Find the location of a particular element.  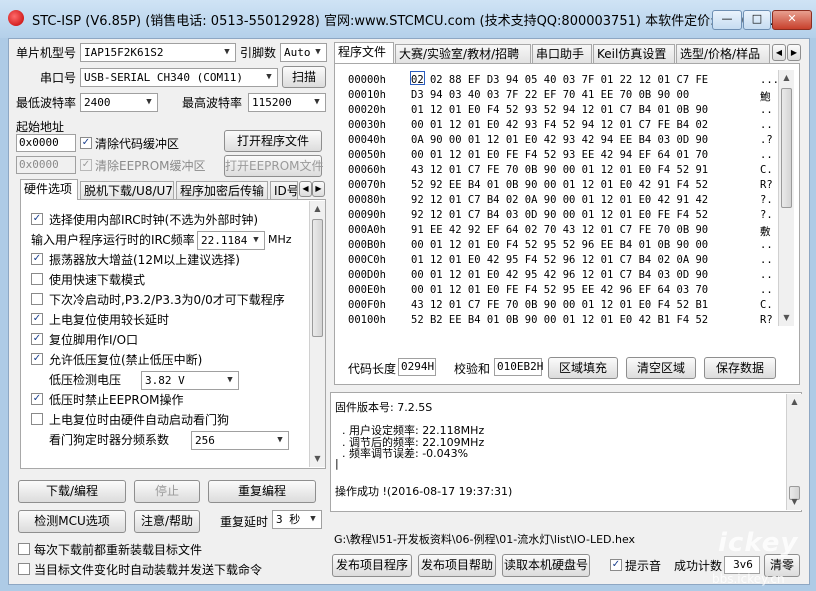

repeat-delay-select: 3 秒 ▼ is located at coordinates (297, 519).